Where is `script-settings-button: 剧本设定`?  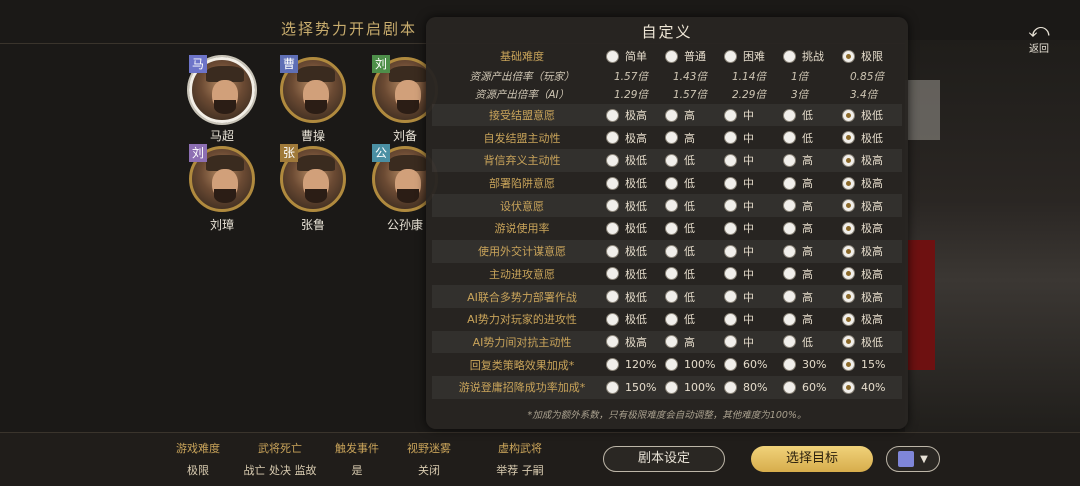
script-settings-button: 剧本设定 is located at coordinates (664, 459).